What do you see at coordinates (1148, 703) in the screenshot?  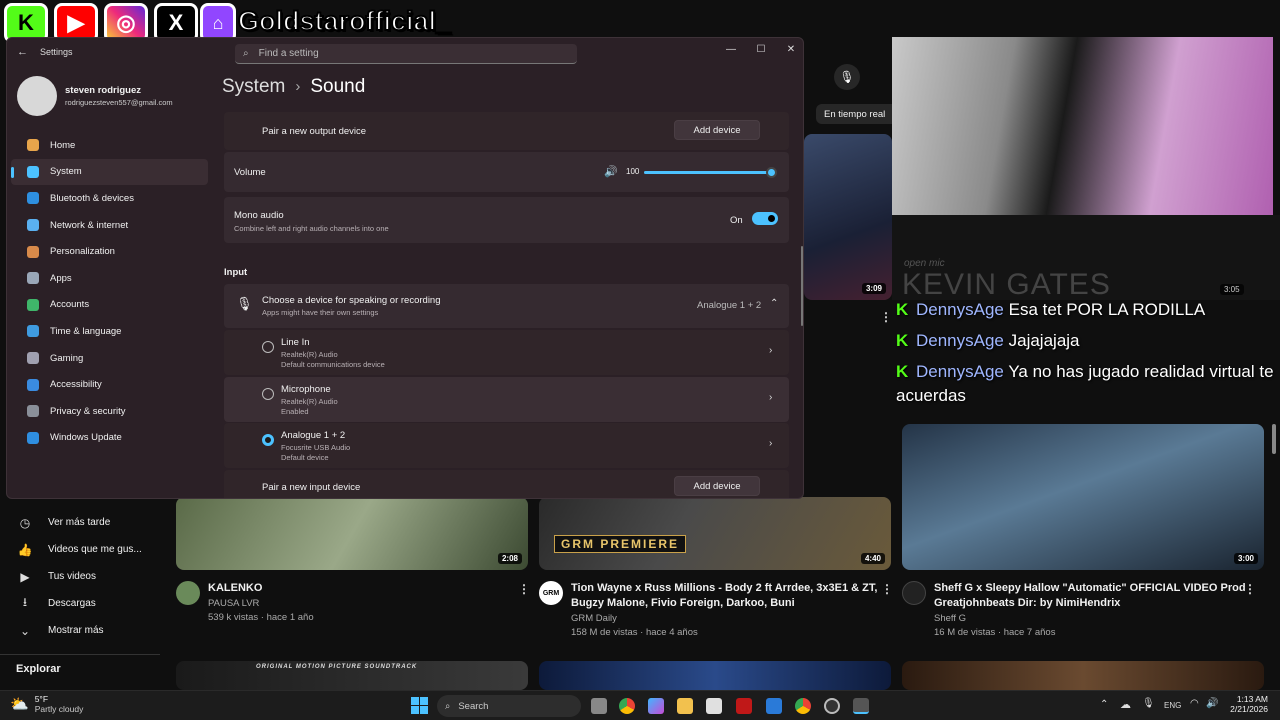 I see `microphone-icon: 🎙` at bounding box center [1148, 703].